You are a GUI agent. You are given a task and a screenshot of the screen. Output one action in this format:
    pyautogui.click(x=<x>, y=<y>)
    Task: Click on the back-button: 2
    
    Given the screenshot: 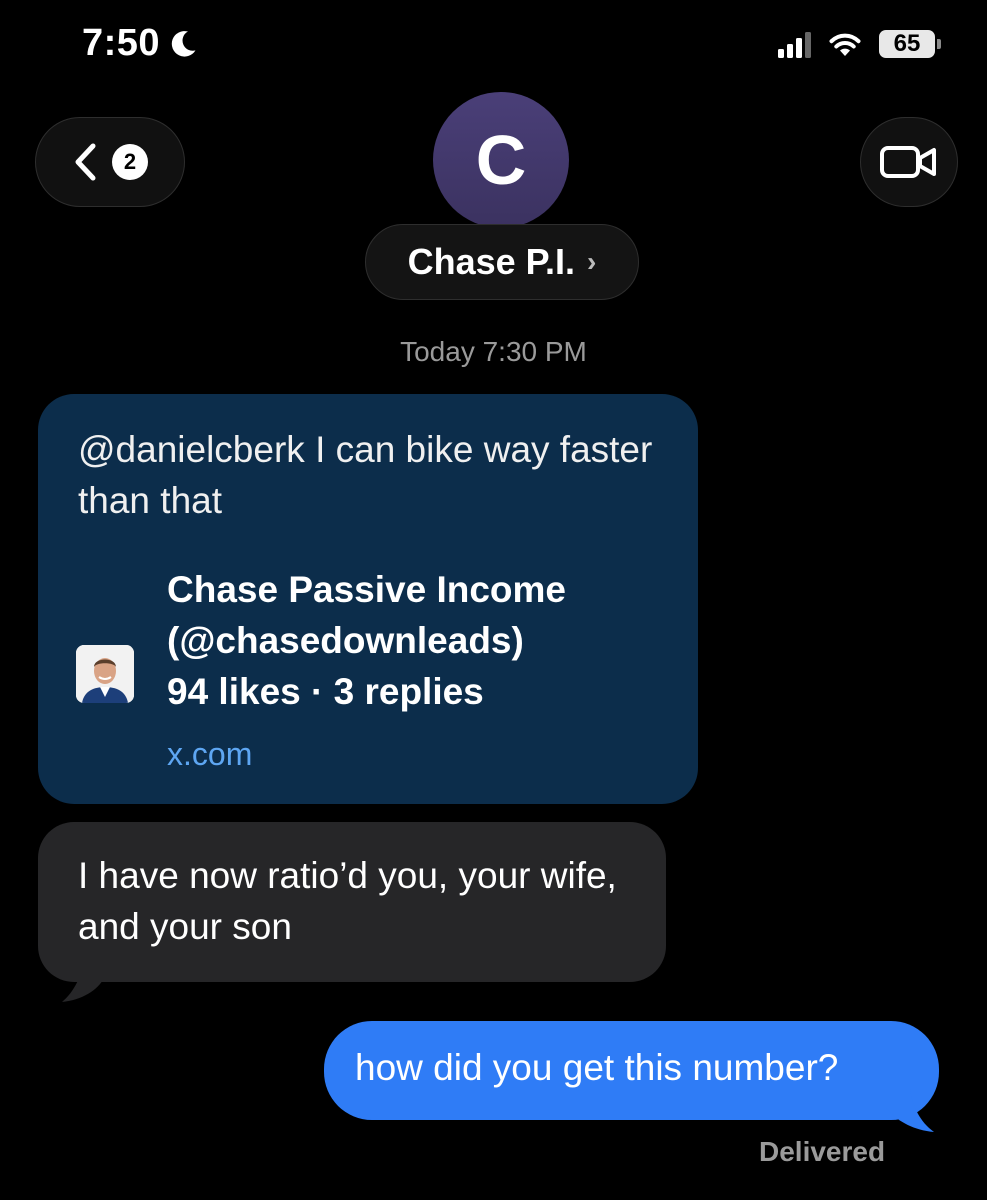 What is the action you would take?
    pyautogui.click(x=110, y=162)
    